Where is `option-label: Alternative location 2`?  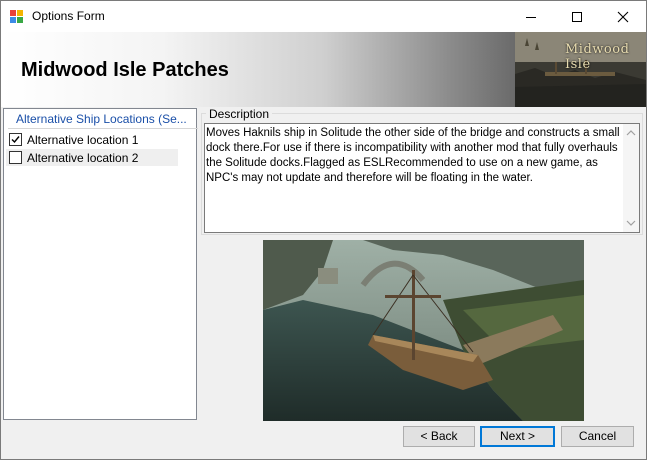 option-label: Alternative location 2 is located at coordinates (83, 158).